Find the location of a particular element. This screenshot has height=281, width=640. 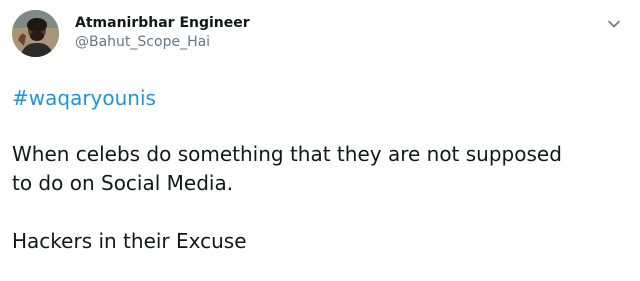

chevron-down-icon is located at coordinates (614, 23).